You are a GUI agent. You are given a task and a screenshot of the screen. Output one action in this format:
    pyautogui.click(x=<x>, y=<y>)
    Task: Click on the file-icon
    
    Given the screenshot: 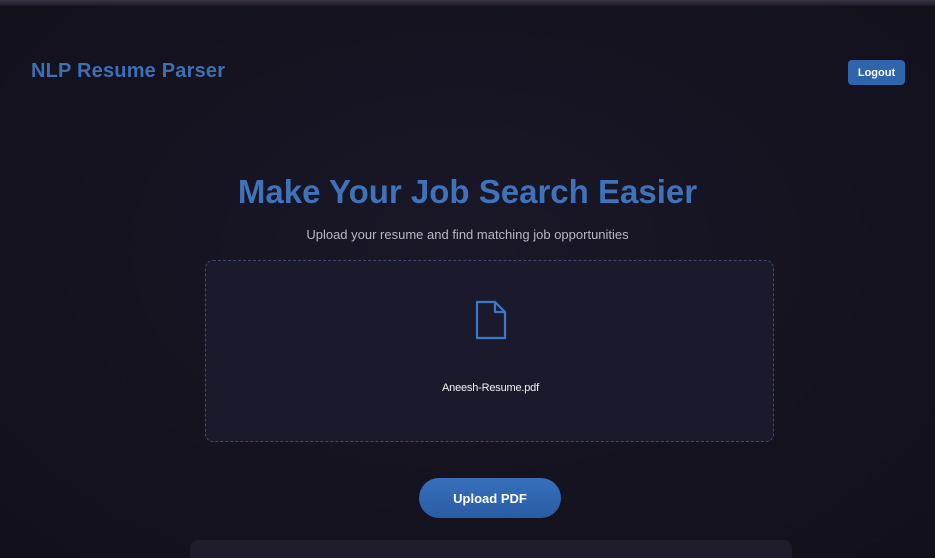 What is the action you would take?
    pyautogui.click(x=491, y=320)
    